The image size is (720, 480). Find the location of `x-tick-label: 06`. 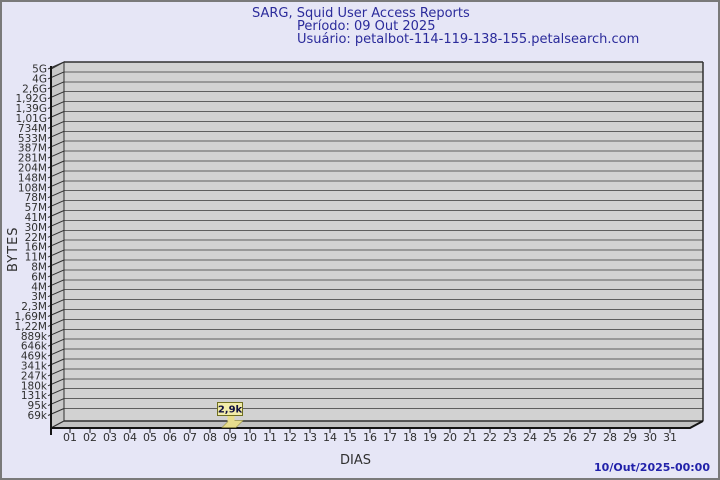

x-tick-label: 06 is located at coordinates (170, 437).